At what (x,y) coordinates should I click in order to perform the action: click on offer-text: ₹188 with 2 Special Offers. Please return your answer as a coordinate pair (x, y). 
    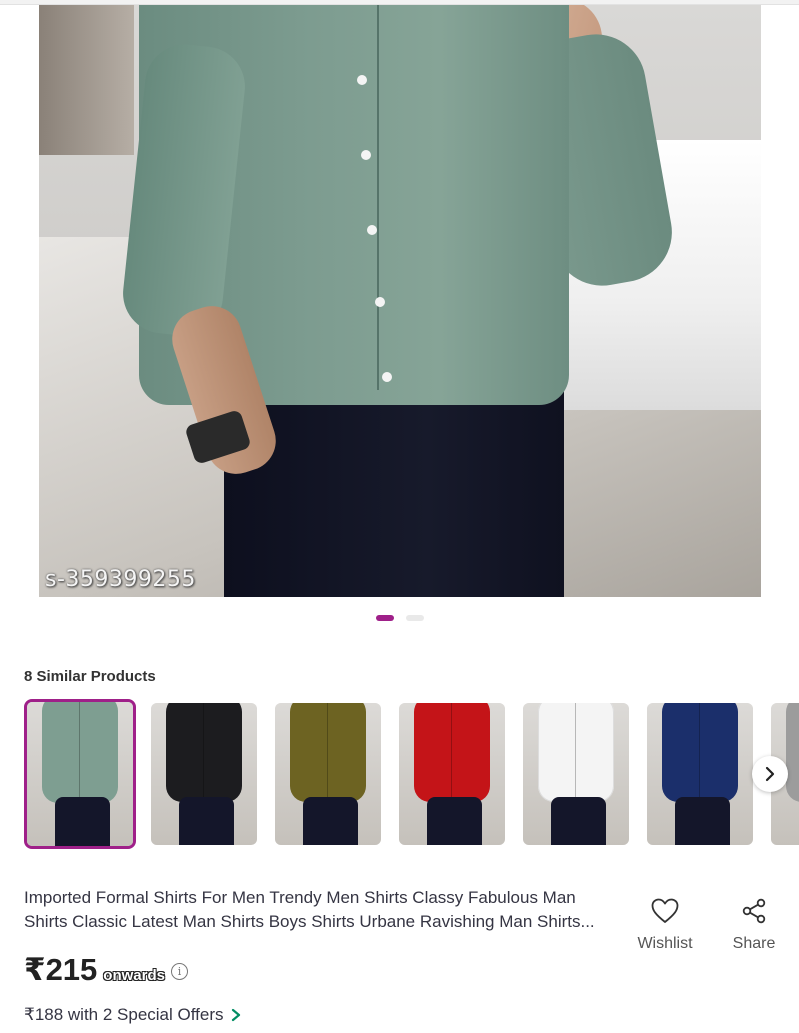
    Looking at the image, I should click on (124, 1014).